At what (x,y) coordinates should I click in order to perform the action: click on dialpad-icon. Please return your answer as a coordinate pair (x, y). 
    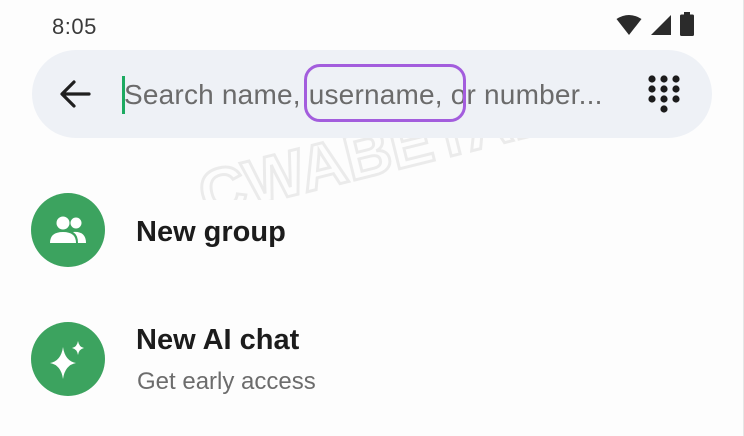
    Looking at the image, I should click on (664, 94).